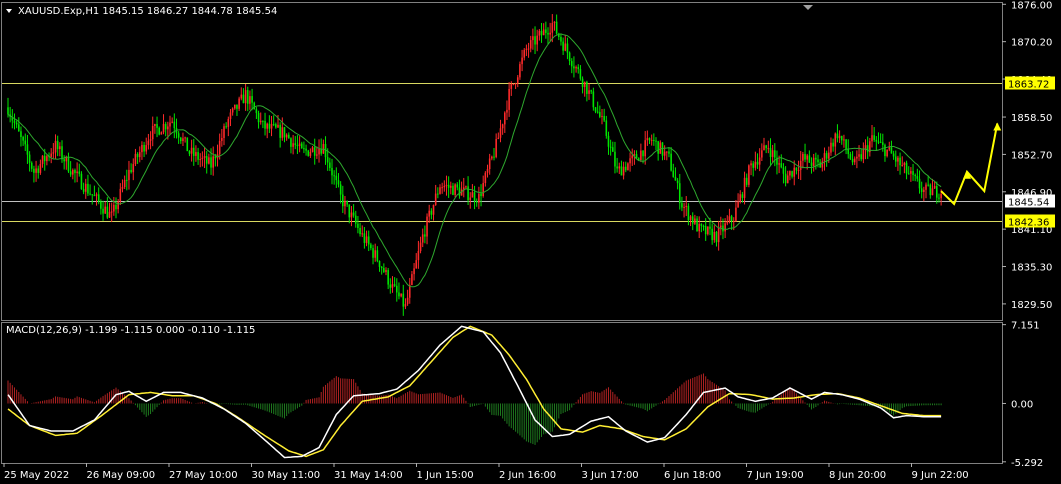 The height and width of the screenshot is (484, 1061). What do you see at coordinates (9, 11) in the screenshot?
I see `menu-triangle-icon` at bounding box center [9, 11].